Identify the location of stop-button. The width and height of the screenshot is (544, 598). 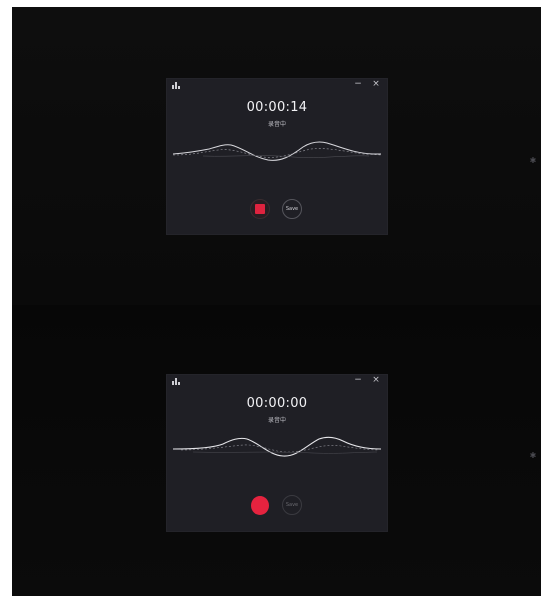
(260, 209).